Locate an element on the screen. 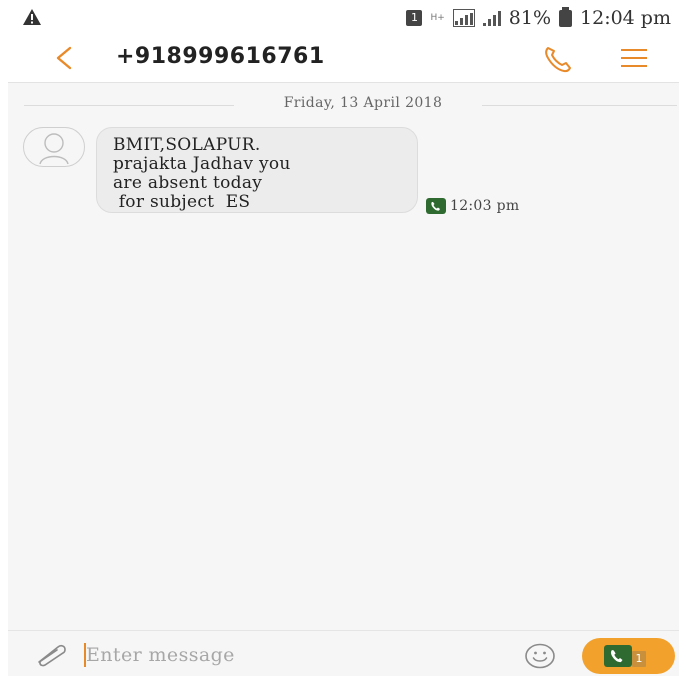 The image size is (686, 676). person-icon is located at coordinates (54, 149).